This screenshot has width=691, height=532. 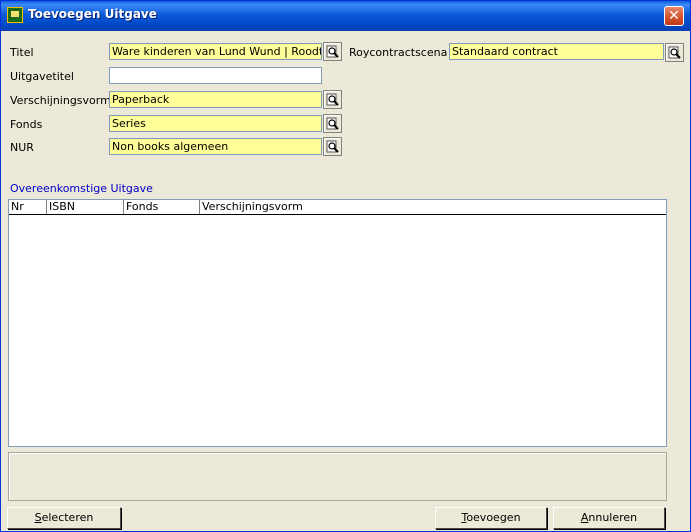 I want to click on toevoegen-button: Toevoegen, so click(x=491, y=518).